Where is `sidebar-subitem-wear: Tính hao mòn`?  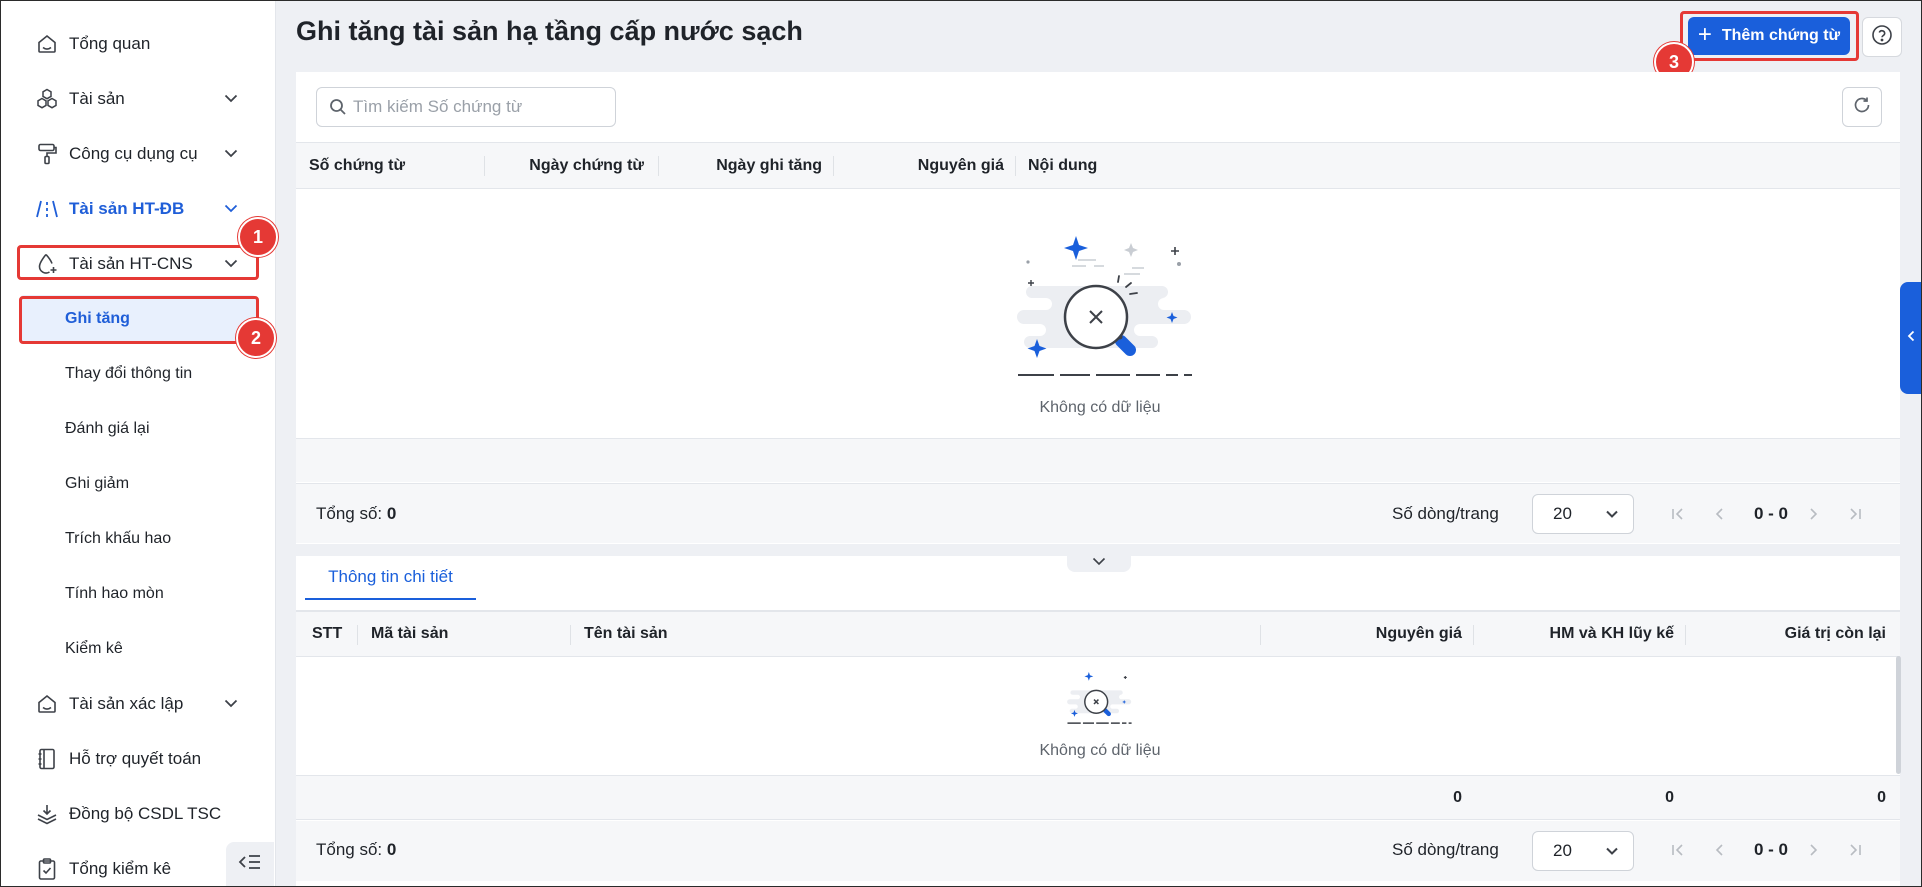
sidebar-subitem-wear: Tính hao mòn is located at coordinates (138, 593).